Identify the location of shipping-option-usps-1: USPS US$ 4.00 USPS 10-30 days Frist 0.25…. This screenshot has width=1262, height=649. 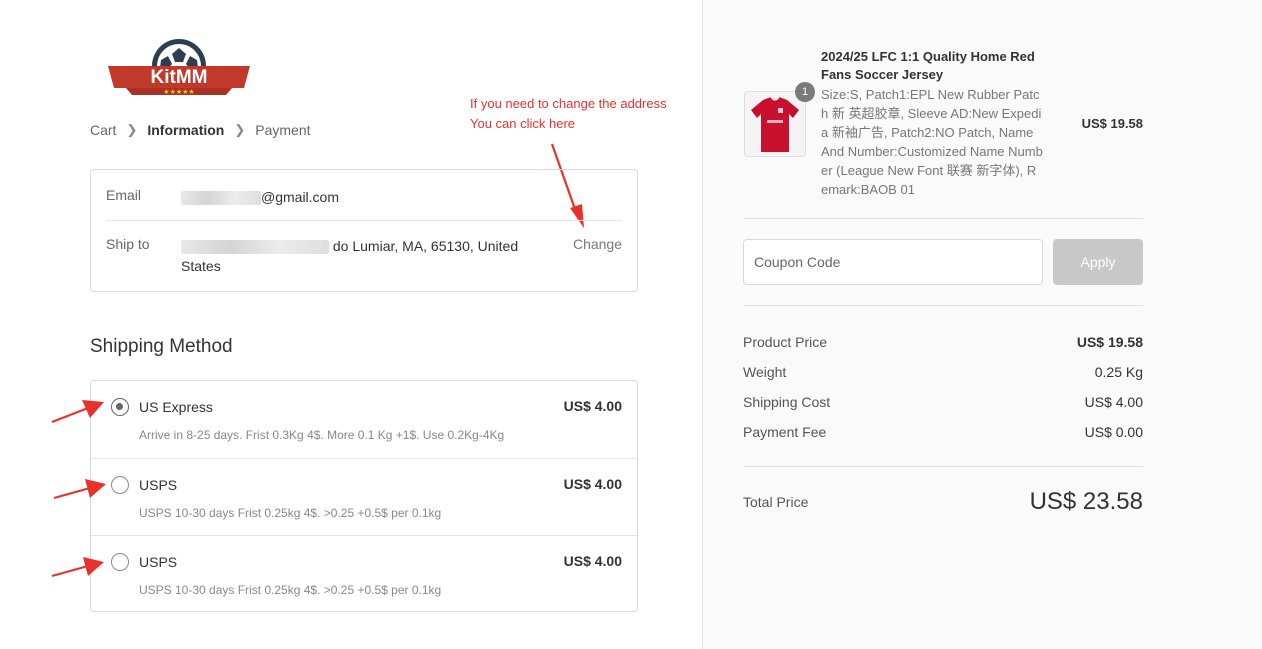
(364, 497).